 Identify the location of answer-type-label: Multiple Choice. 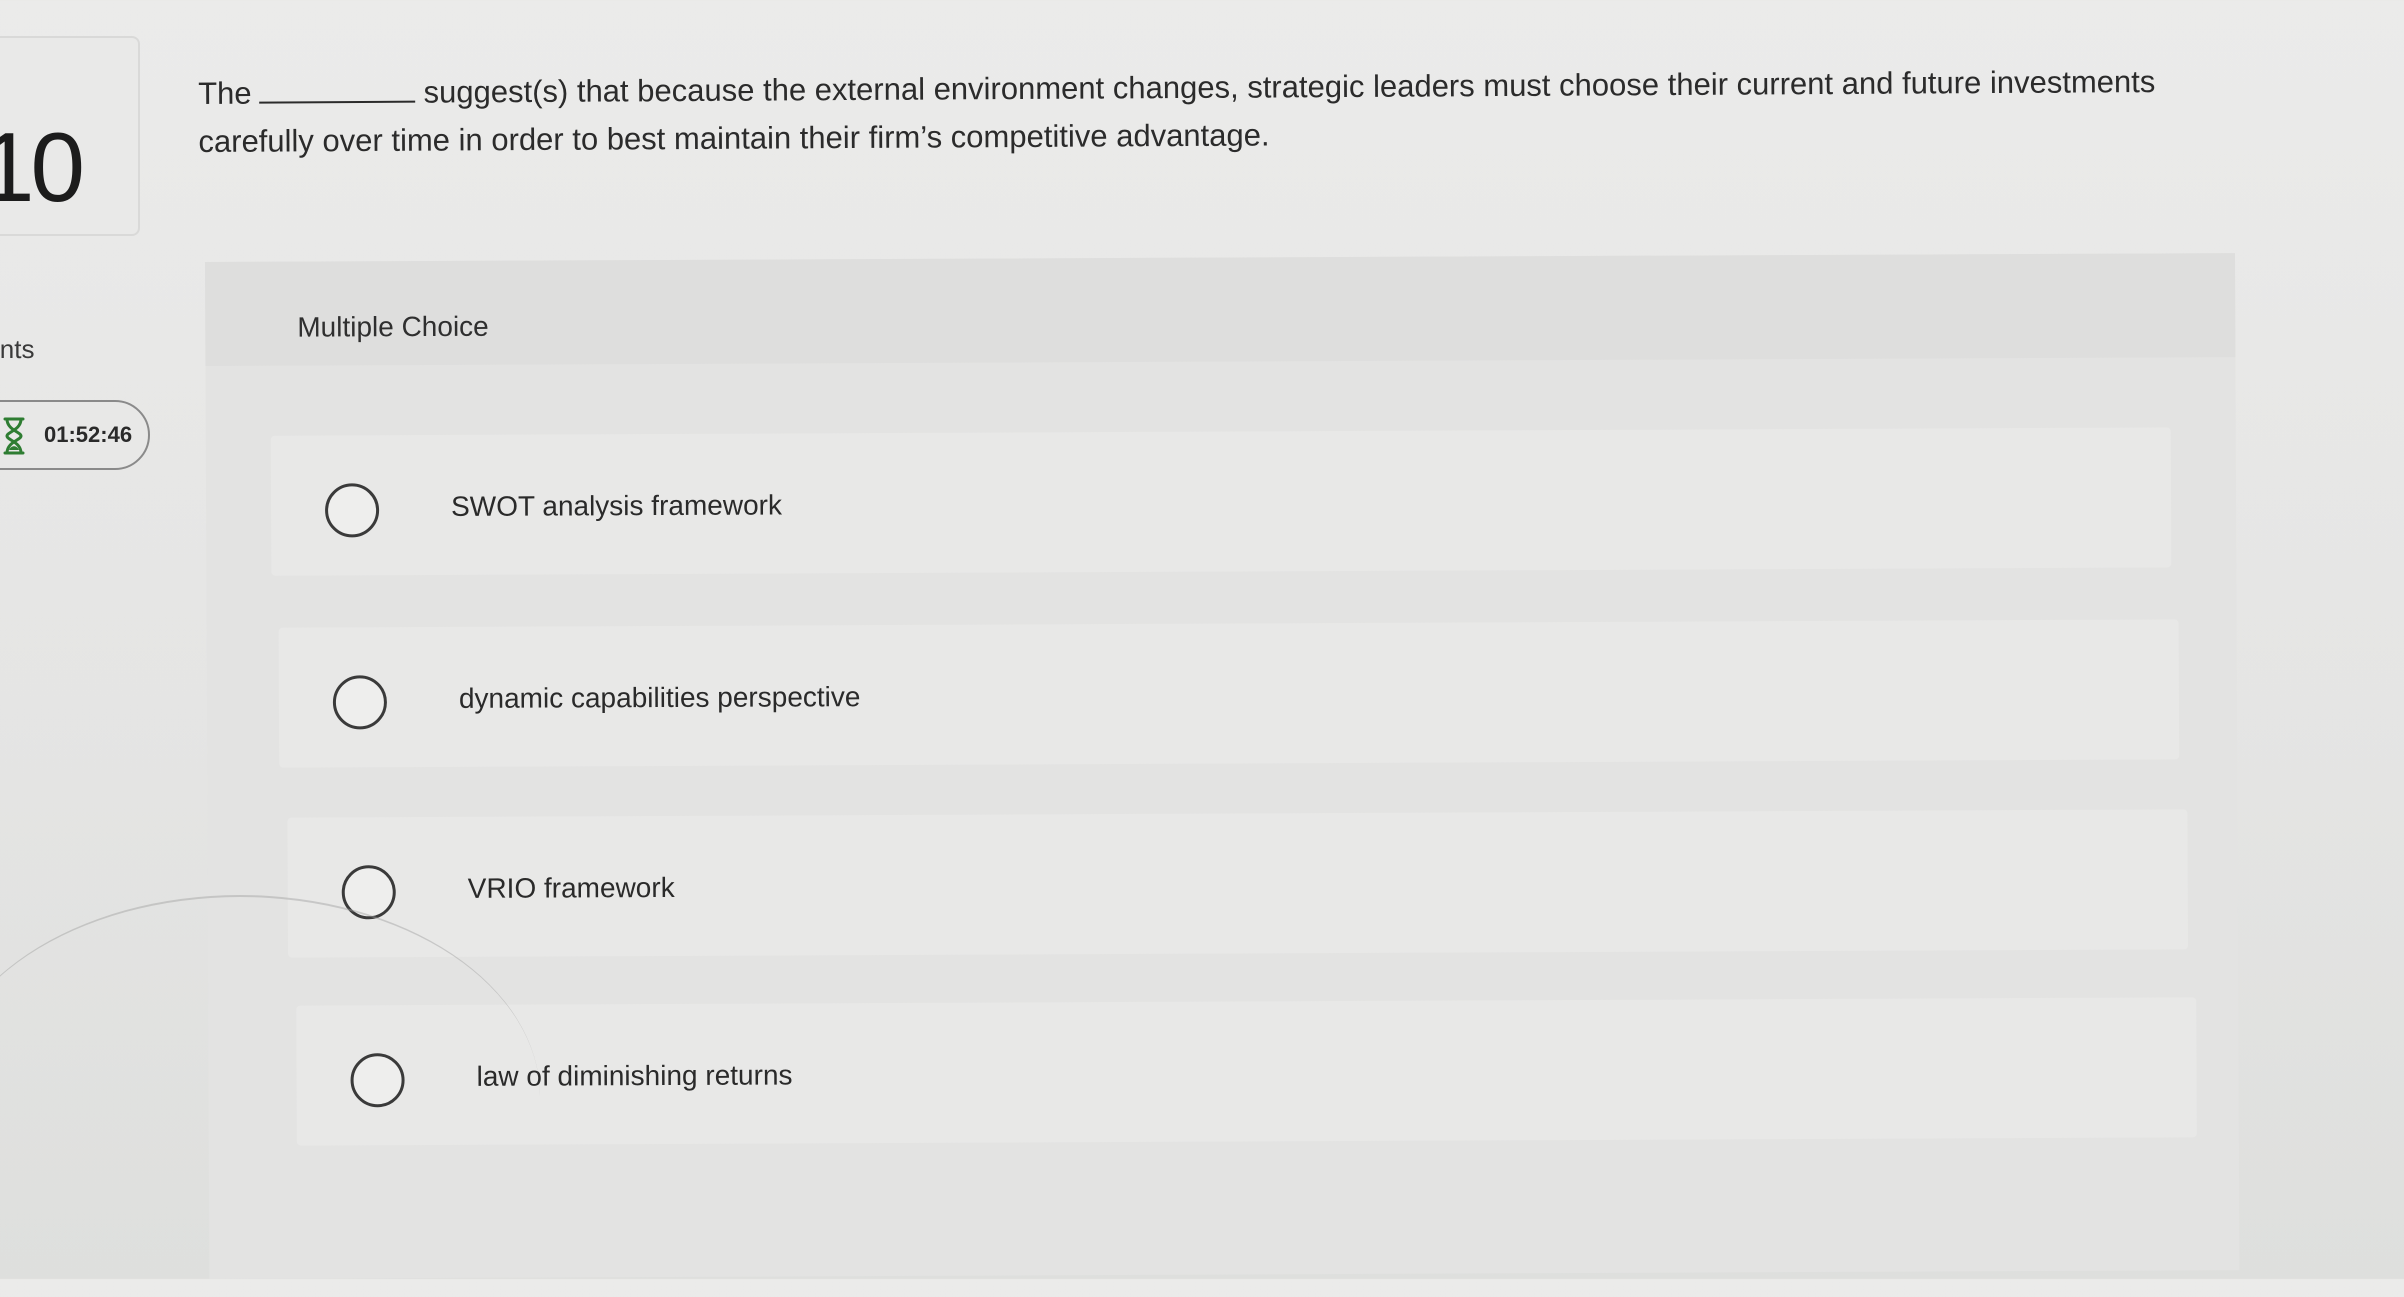
(393, 326).